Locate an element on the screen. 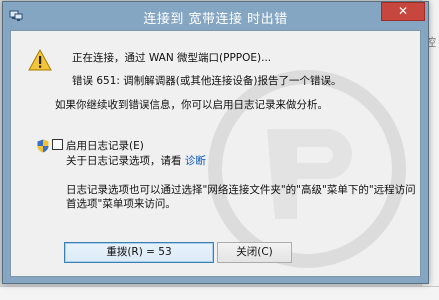 The height and width of the screenshot is (300, 439). uac-shield-icon is located at coordinates (43, 146).